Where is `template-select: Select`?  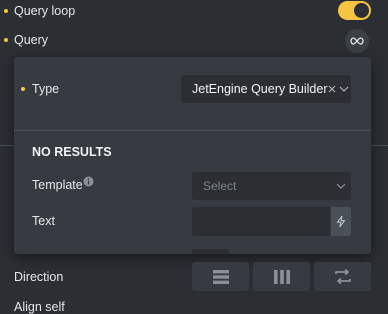
template-select: Select is located at coordinates (271, 186).